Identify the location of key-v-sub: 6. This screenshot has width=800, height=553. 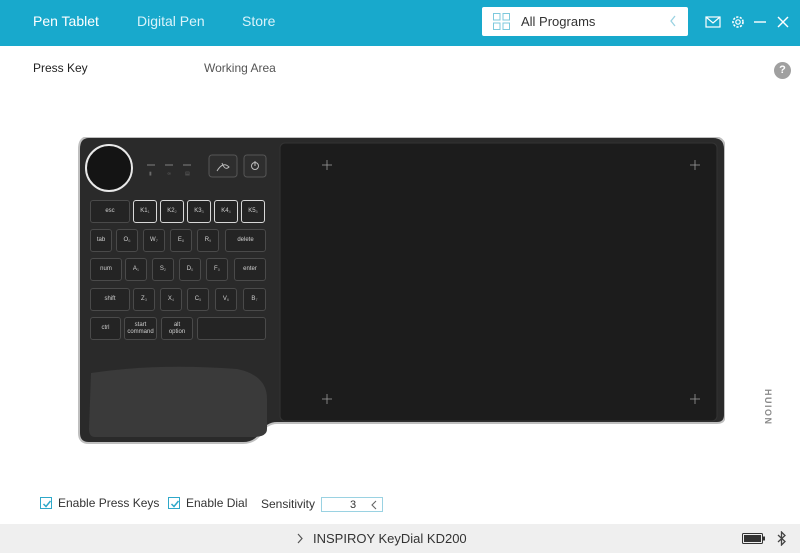
(228, 299).